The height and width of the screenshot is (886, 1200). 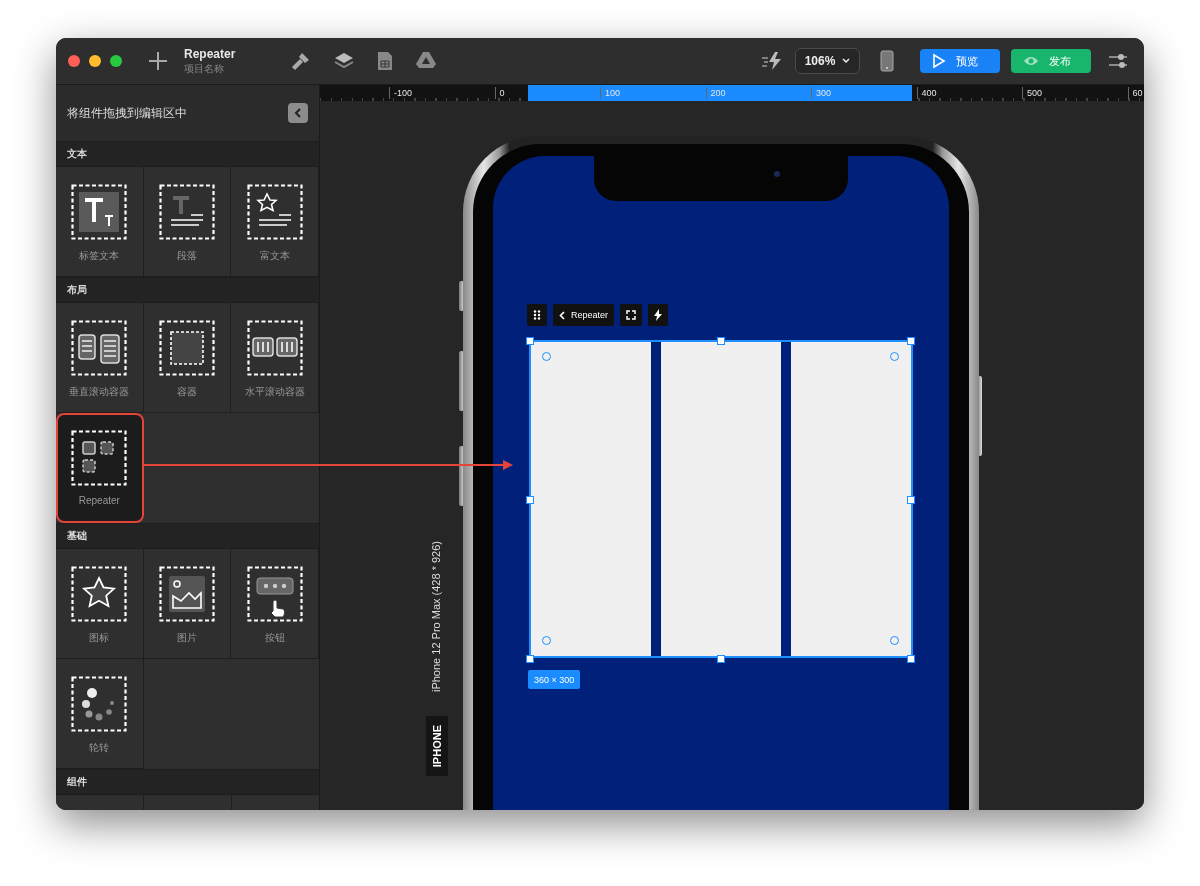 I want to click on component-tile: 容器, so click(x=187, y=358).